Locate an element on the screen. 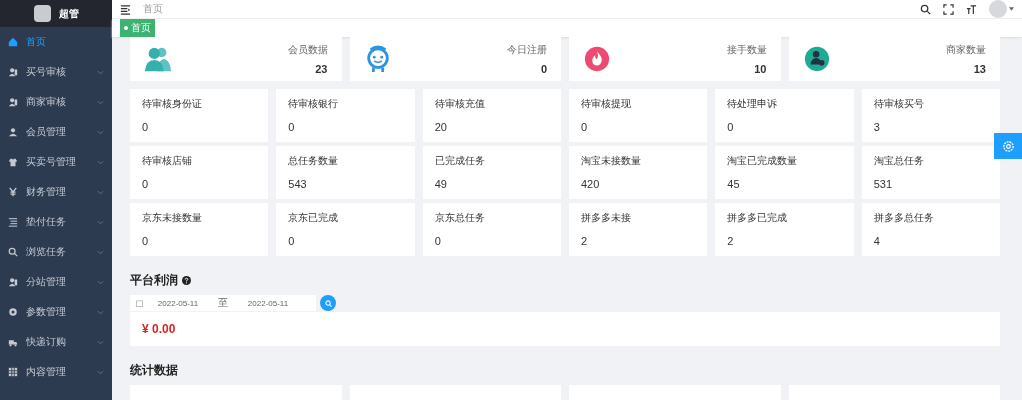 The image size is (1022, 400). stat-value: 45 is located at coordinates (734, 184).